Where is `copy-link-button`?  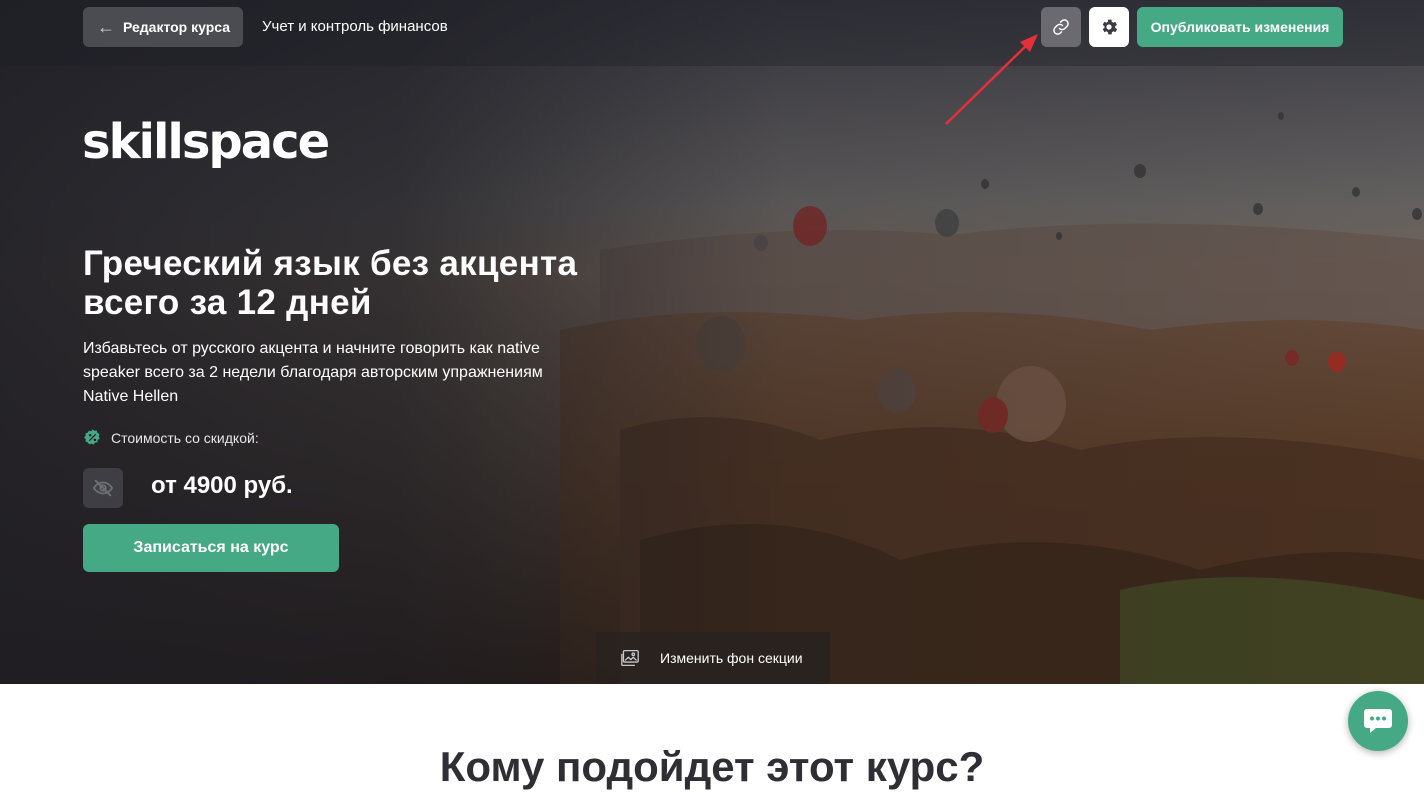 copy-link-button is located at coordinates (1061, 27).